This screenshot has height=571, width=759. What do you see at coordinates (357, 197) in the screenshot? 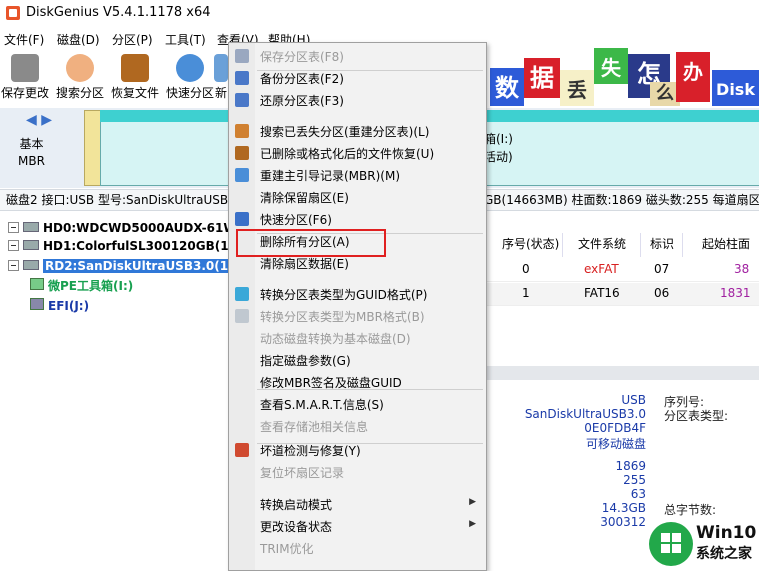
I see `menu-item: 清除保留扇区(E)` at bounding box center [357, 197].